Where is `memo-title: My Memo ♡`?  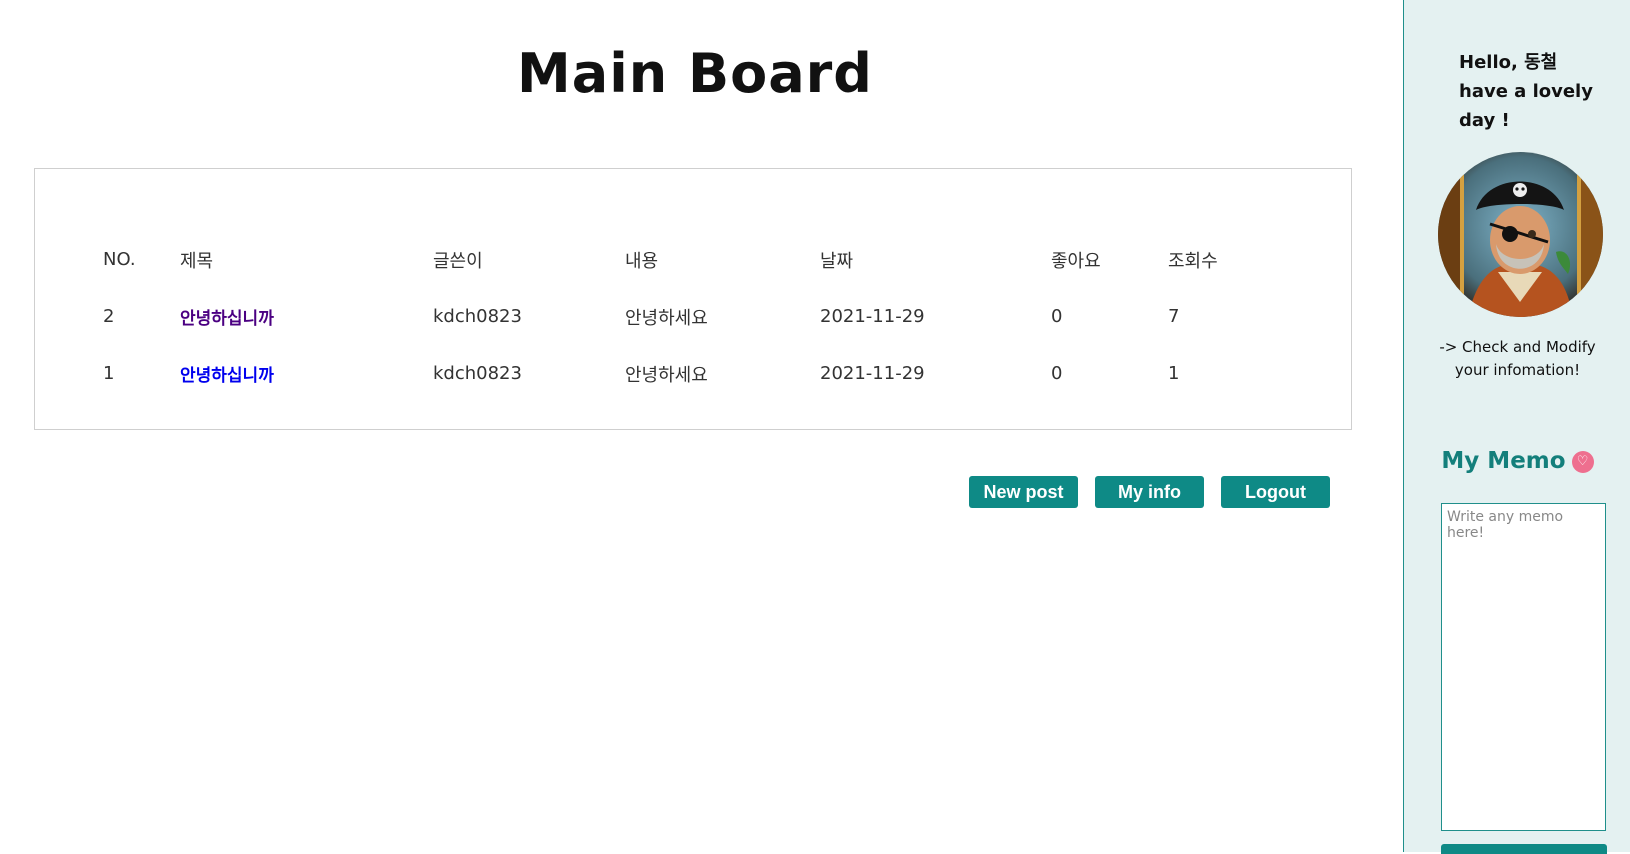 memo-title: My Memo ♡ is located at coordinates (1517, 461).